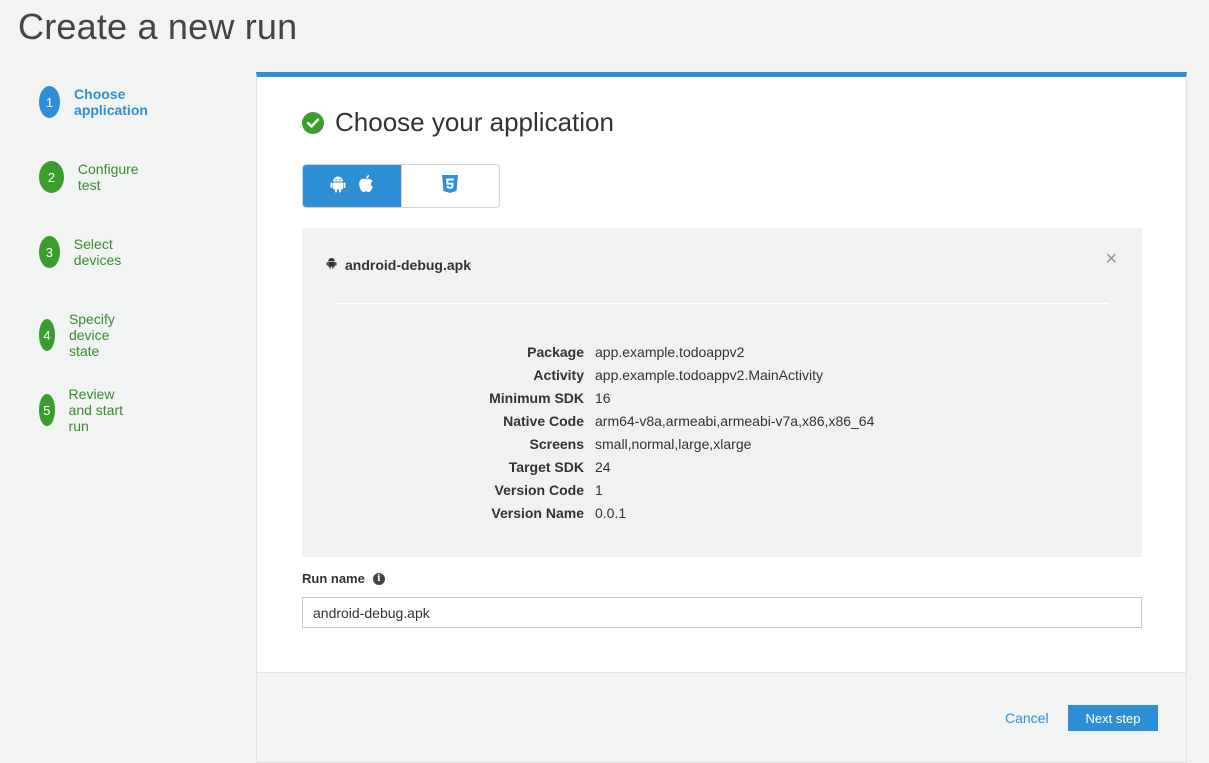  What do you see at coordinates (546, 466) in the screenshot?
I see `detail-key: Target SDK` at bounding box center [546, 466].